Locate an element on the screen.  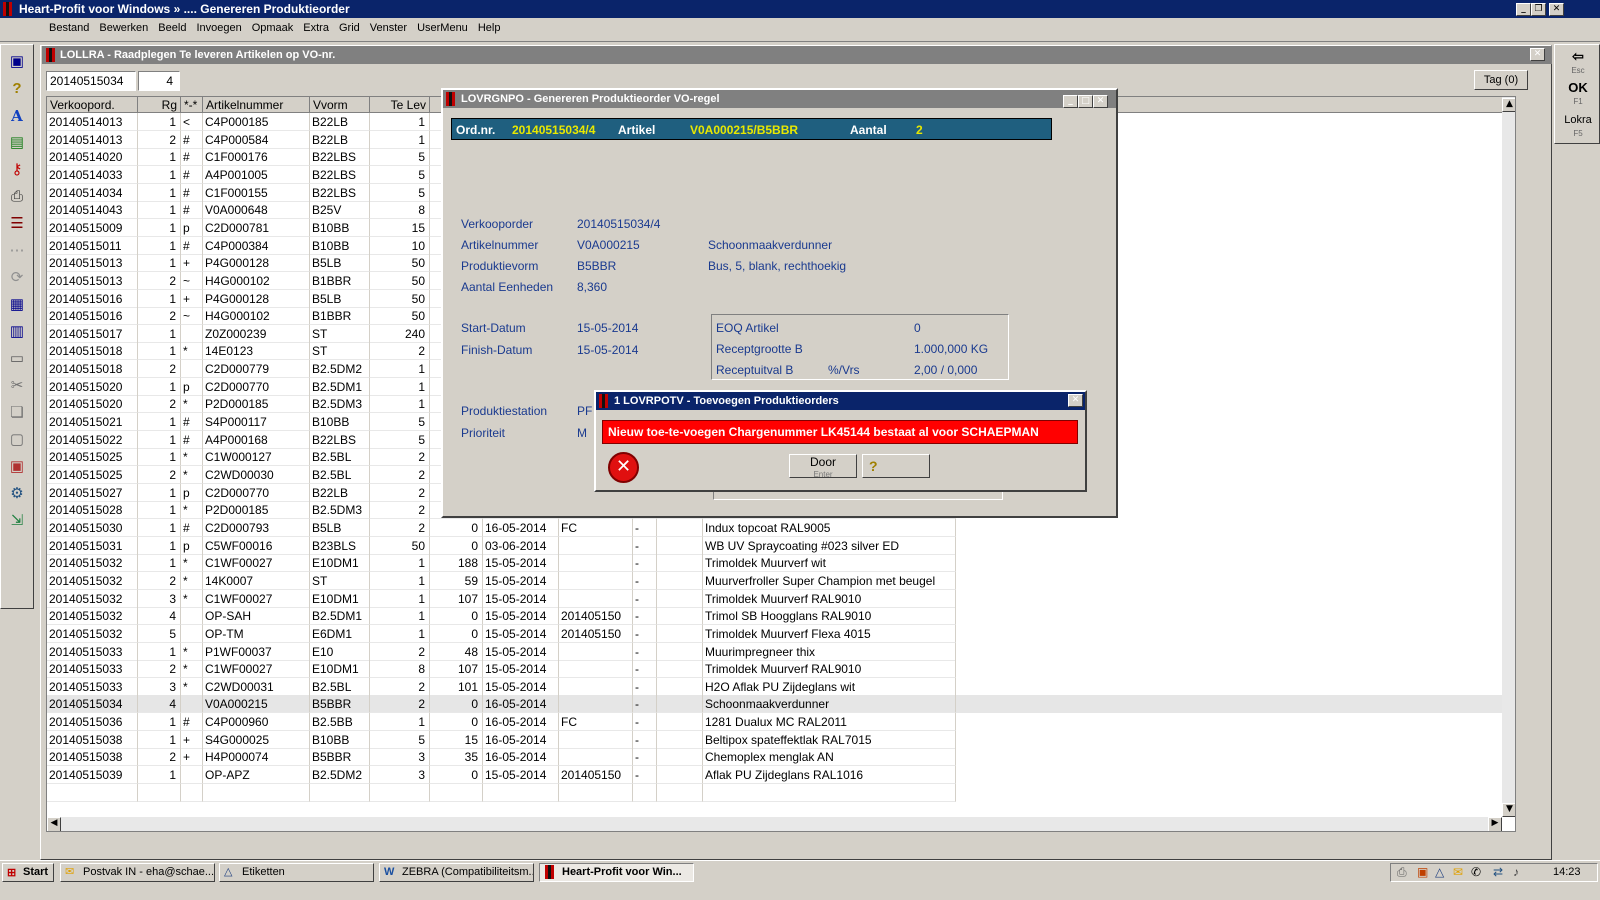
chart-icon: ▥ is located at coordinates (17, 332).